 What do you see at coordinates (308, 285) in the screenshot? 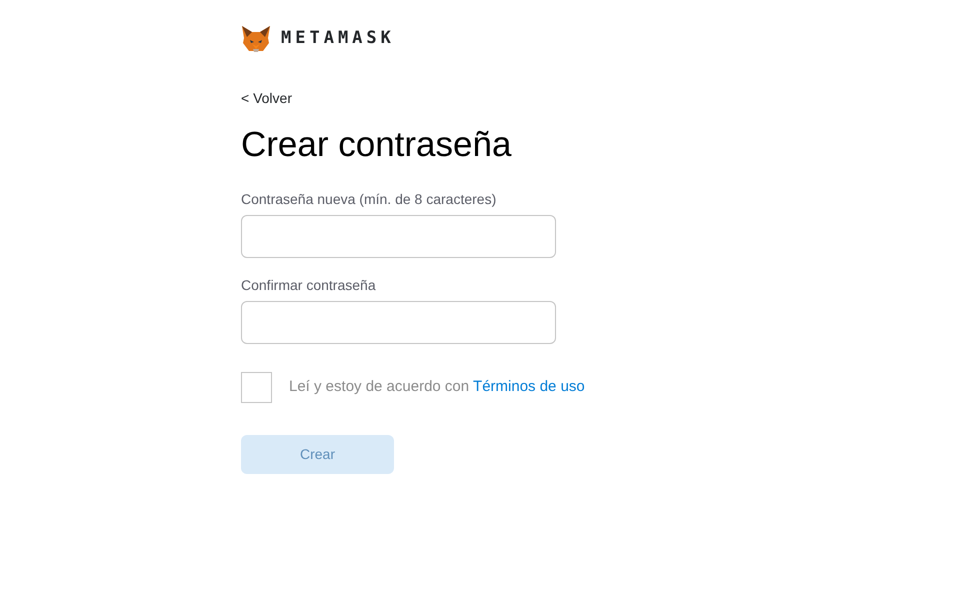
I see `field-label: Confirmar contraseña` at bounding box center [308, 285].